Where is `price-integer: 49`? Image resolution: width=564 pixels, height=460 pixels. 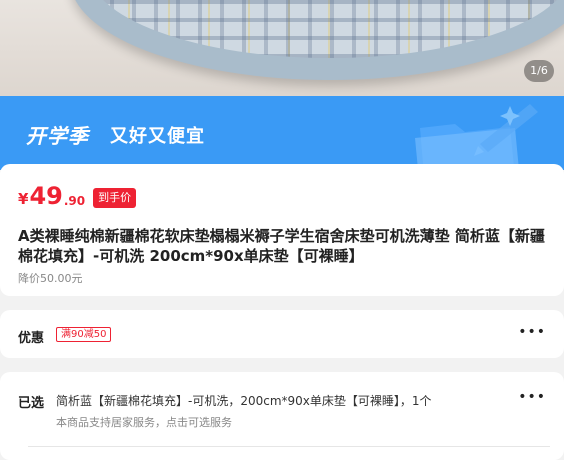 price-integer: 49 is located at coordinates (46, 196).